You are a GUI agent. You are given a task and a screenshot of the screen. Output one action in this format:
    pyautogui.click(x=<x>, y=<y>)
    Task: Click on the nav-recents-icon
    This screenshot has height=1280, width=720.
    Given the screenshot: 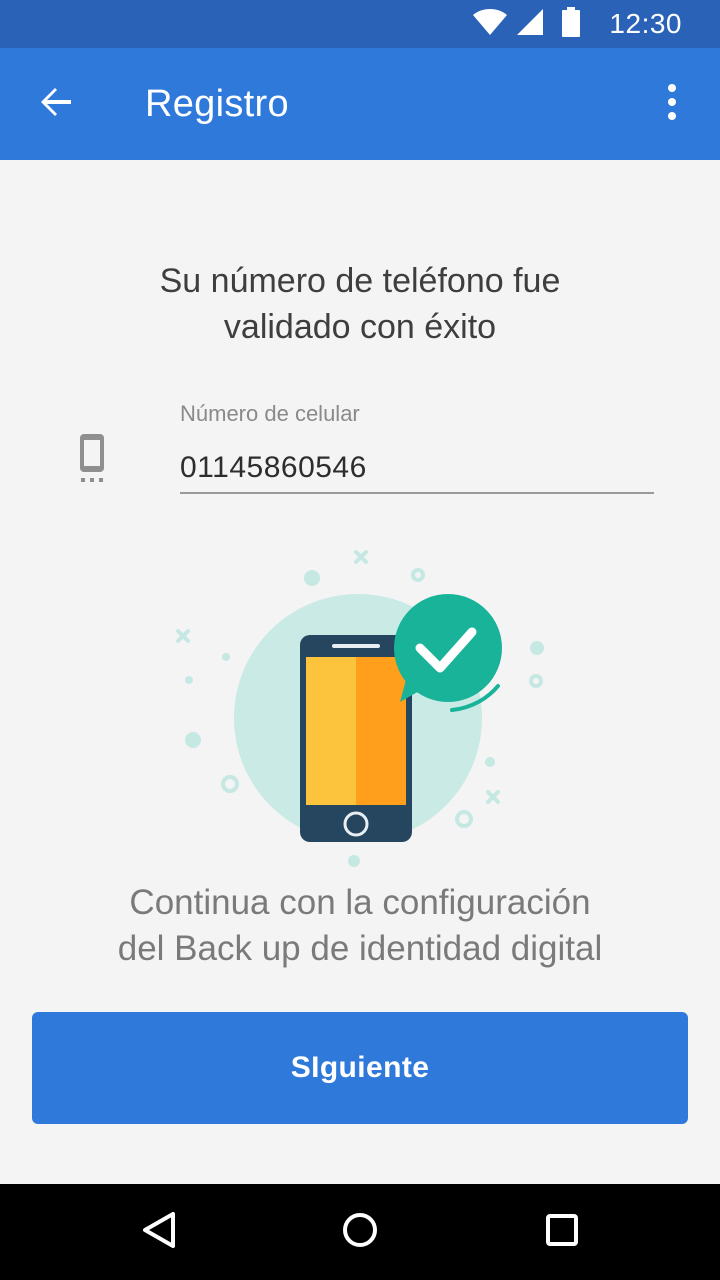 What is the action you would take?
    pyautogui.click(x=562, y=1232)
    